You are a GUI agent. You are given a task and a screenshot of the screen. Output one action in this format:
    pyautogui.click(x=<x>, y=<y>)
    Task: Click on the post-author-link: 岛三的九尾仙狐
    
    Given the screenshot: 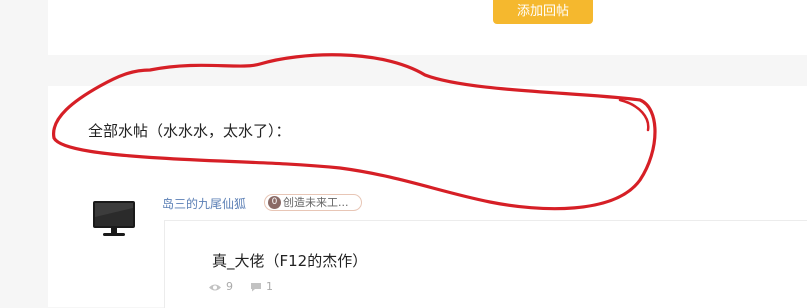 What is the action you would take?
    pyautogui.click(x=204, y=203)
    